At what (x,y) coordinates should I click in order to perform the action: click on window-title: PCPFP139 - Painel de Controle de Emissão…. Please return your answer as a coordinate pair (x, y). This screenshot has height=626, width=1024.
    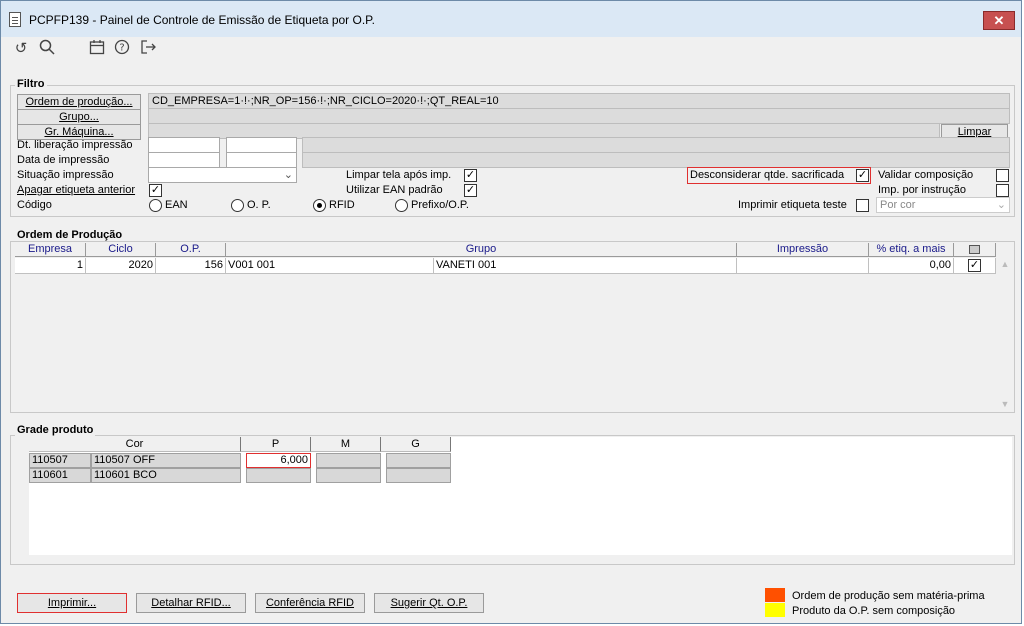
    Looking at the image, I should click on (202, 20).